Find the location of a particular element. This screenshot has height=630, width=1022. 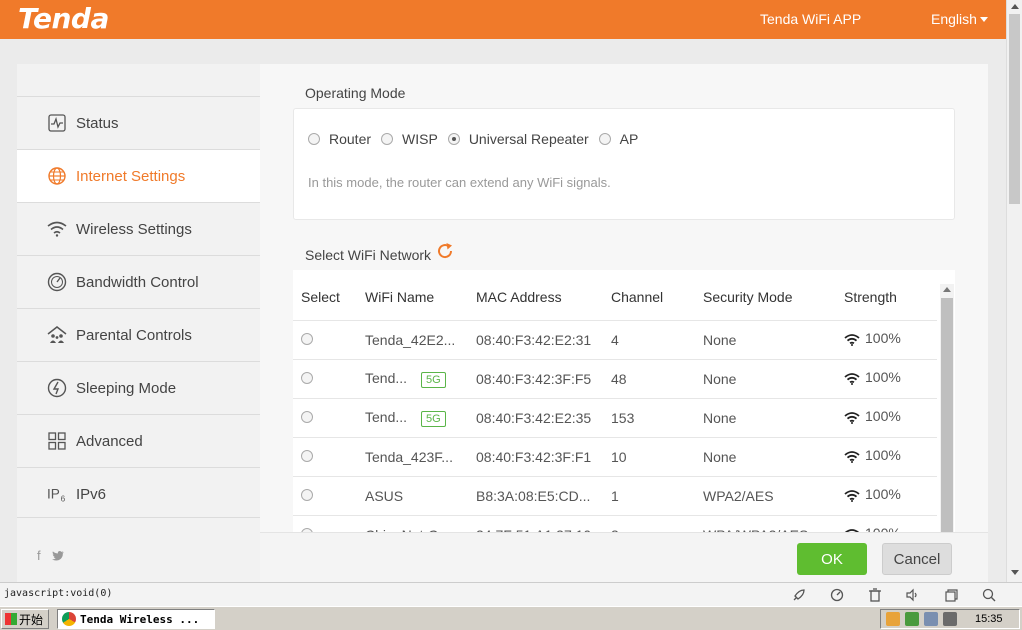

language-selector: English is located at coordinates (959, 19).